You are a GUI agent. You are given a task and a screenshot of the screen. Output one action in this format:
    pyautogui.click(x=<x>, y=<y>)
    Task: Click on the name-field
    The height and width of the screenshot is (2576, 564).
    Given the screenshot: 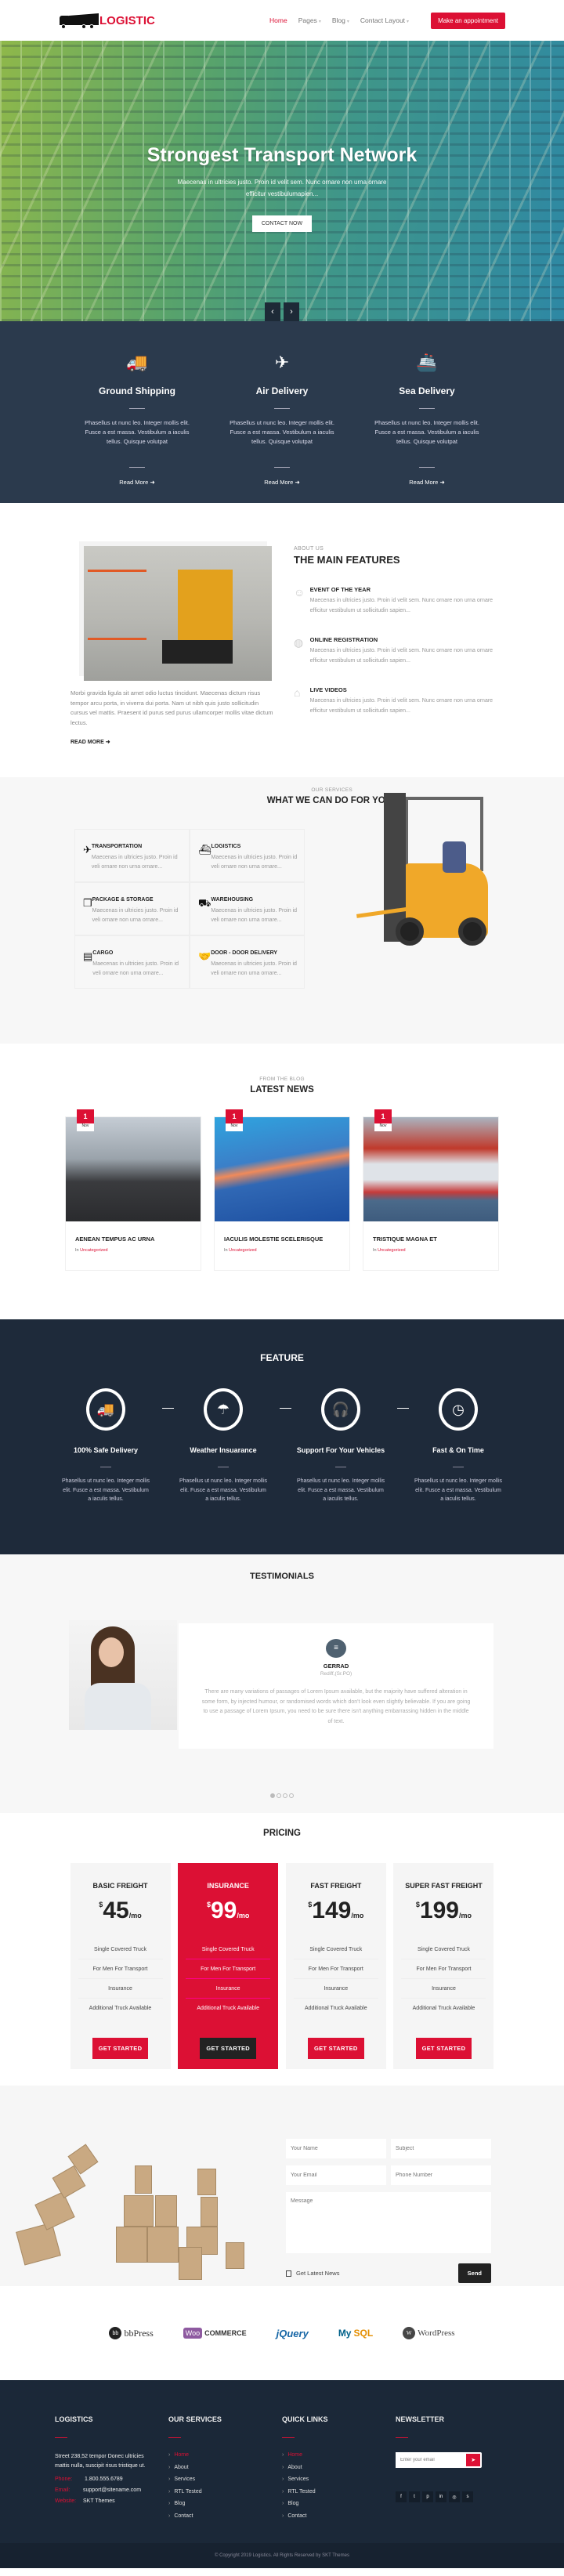 What is the action you would take?
    pyautogui.click(x=336, y=2148)
    